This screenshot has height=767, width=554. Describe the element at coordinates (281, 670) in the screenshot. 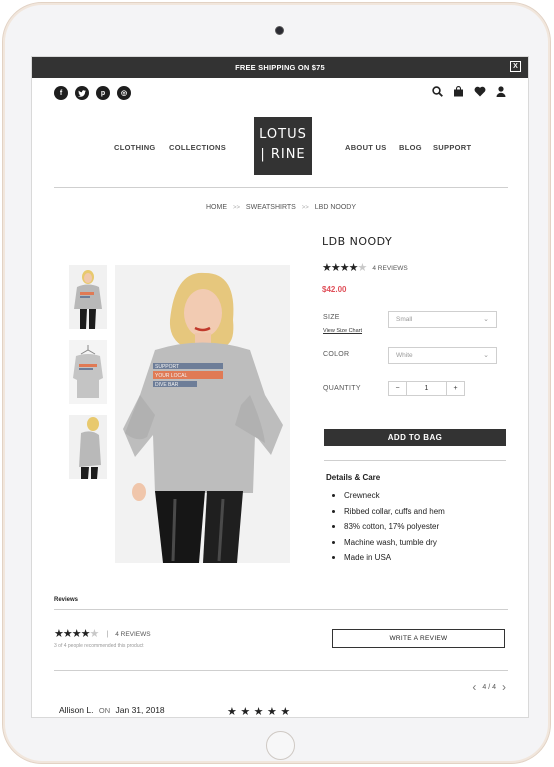

I see `reviews-list-divider` at that location.